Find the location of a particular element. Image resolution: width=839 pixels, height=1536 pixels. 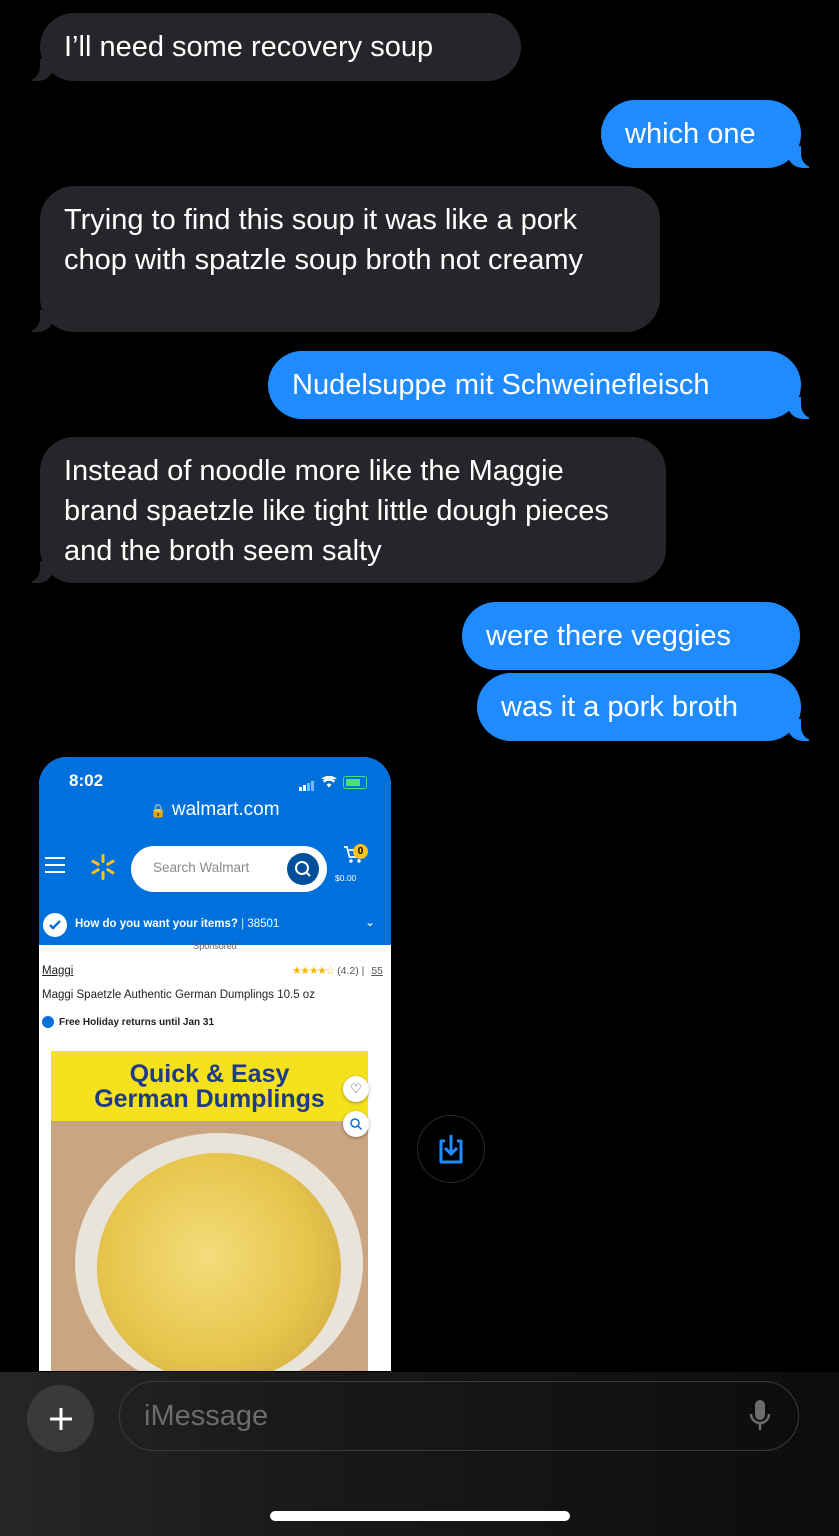

returns-note: Free Holiday returns until Jan 31 is located at coordinates (128, 1022).